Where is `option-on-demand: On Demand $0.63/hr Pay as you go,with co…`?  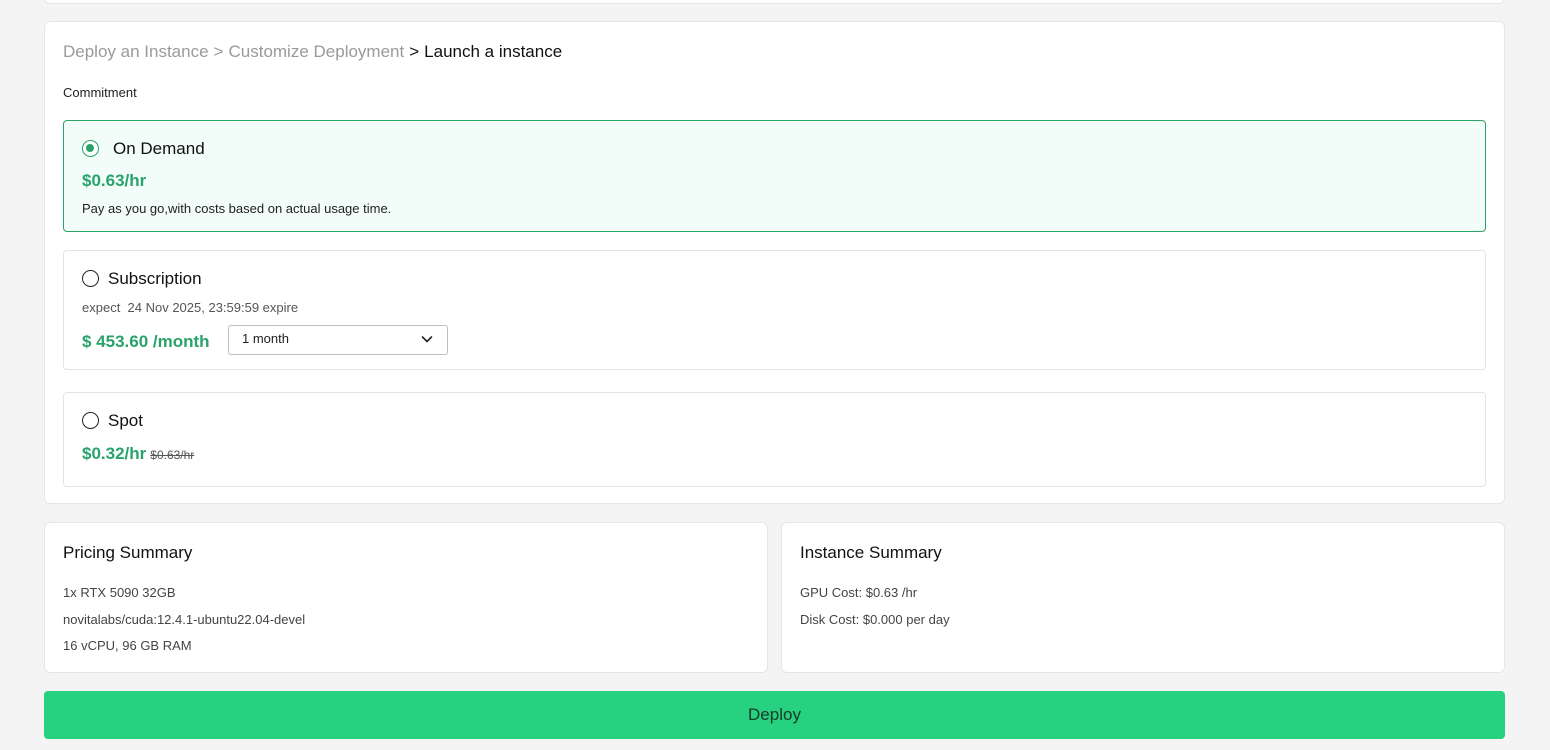
option-on-demand: On Demand $0.63/hr Pay as you go,with co… is located at coordinates (774, 176).